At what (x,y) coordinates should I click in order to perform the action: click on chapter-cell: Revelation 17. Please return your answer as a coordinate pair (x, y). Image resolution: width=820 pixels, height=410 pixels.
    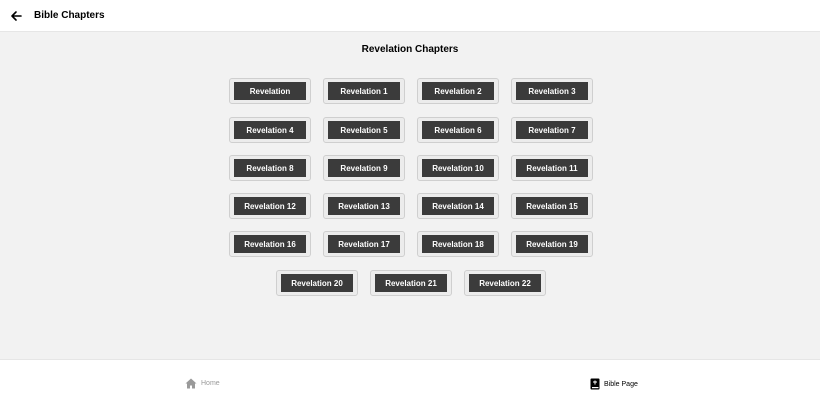
    Looking at the image, I should click on (364, 244).